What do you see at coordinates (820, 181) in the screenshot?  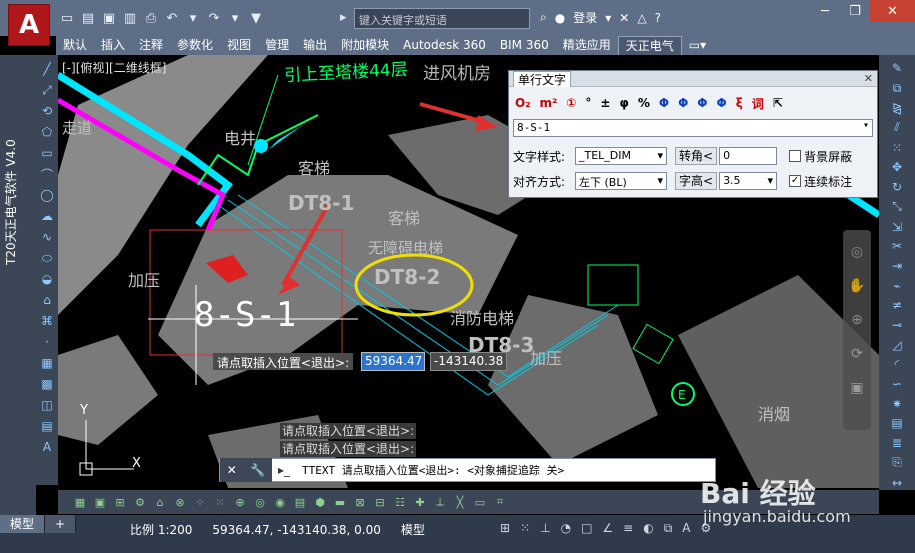 I see `continuous-label-checkbox: ✓ 连续标注` at bounding box center [820, 181].